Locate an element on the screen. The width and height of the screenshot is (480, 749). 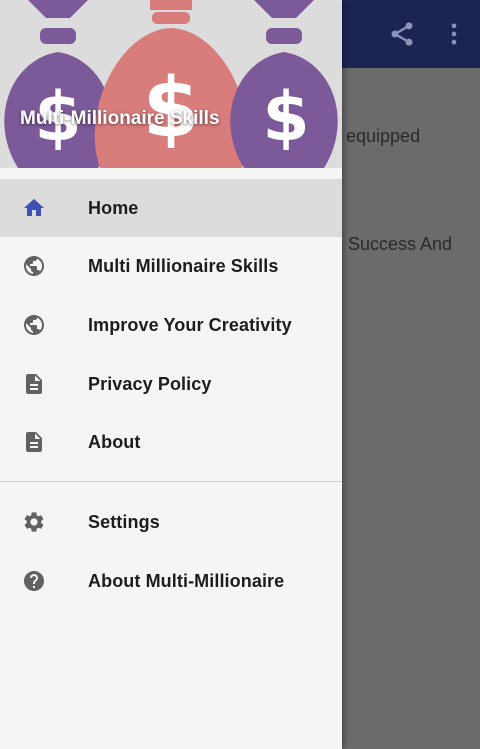
menu-item-label: Settings is located at coordinates (124, 521).